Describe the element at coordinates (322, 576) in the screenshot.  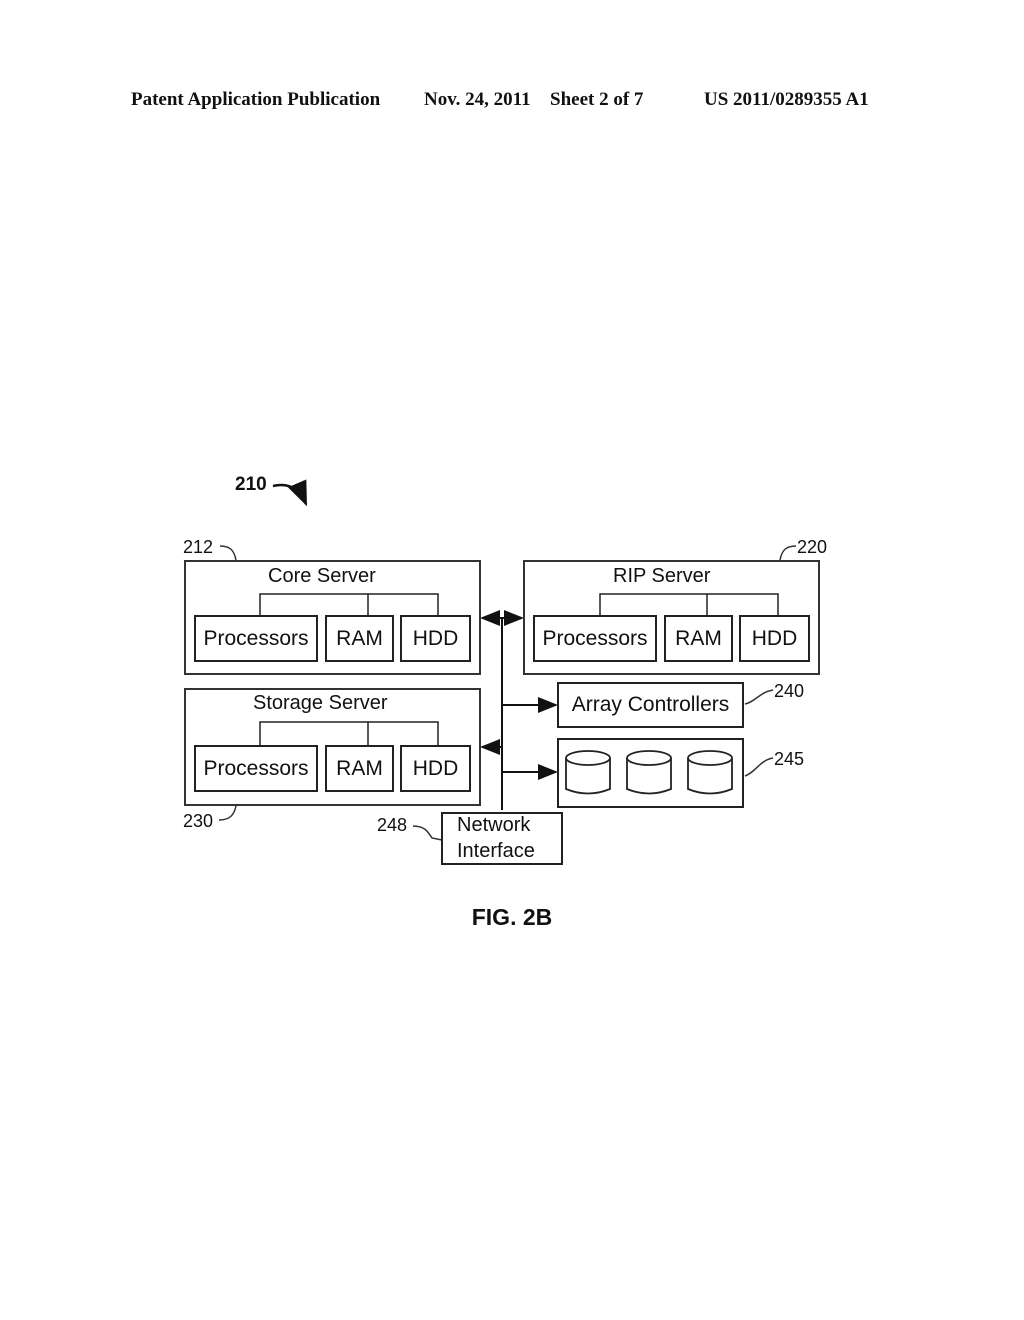
I see `core-server-title: Core Server` at that location.